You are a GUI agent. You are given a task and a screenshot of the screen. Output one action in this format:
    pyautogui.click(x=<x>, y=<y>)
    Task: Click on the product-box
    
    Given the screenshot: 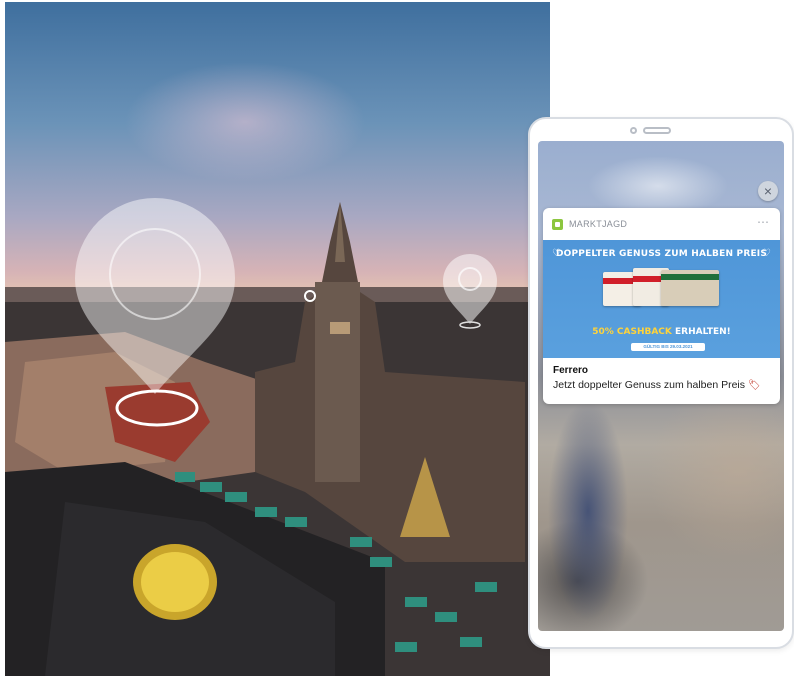 What is the action you would take?
    pyautogui.click(x=690, y=288)
    